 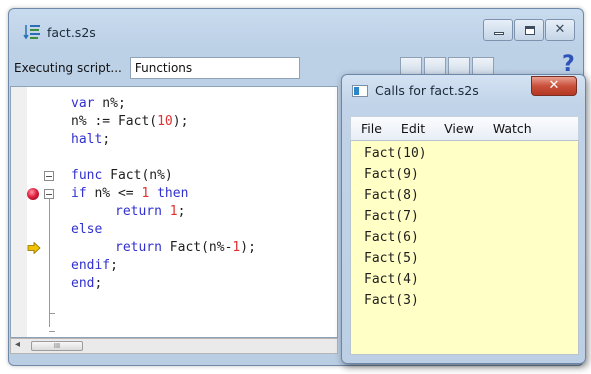 I want to click on code-text: end;, so click(x=86, y=284).